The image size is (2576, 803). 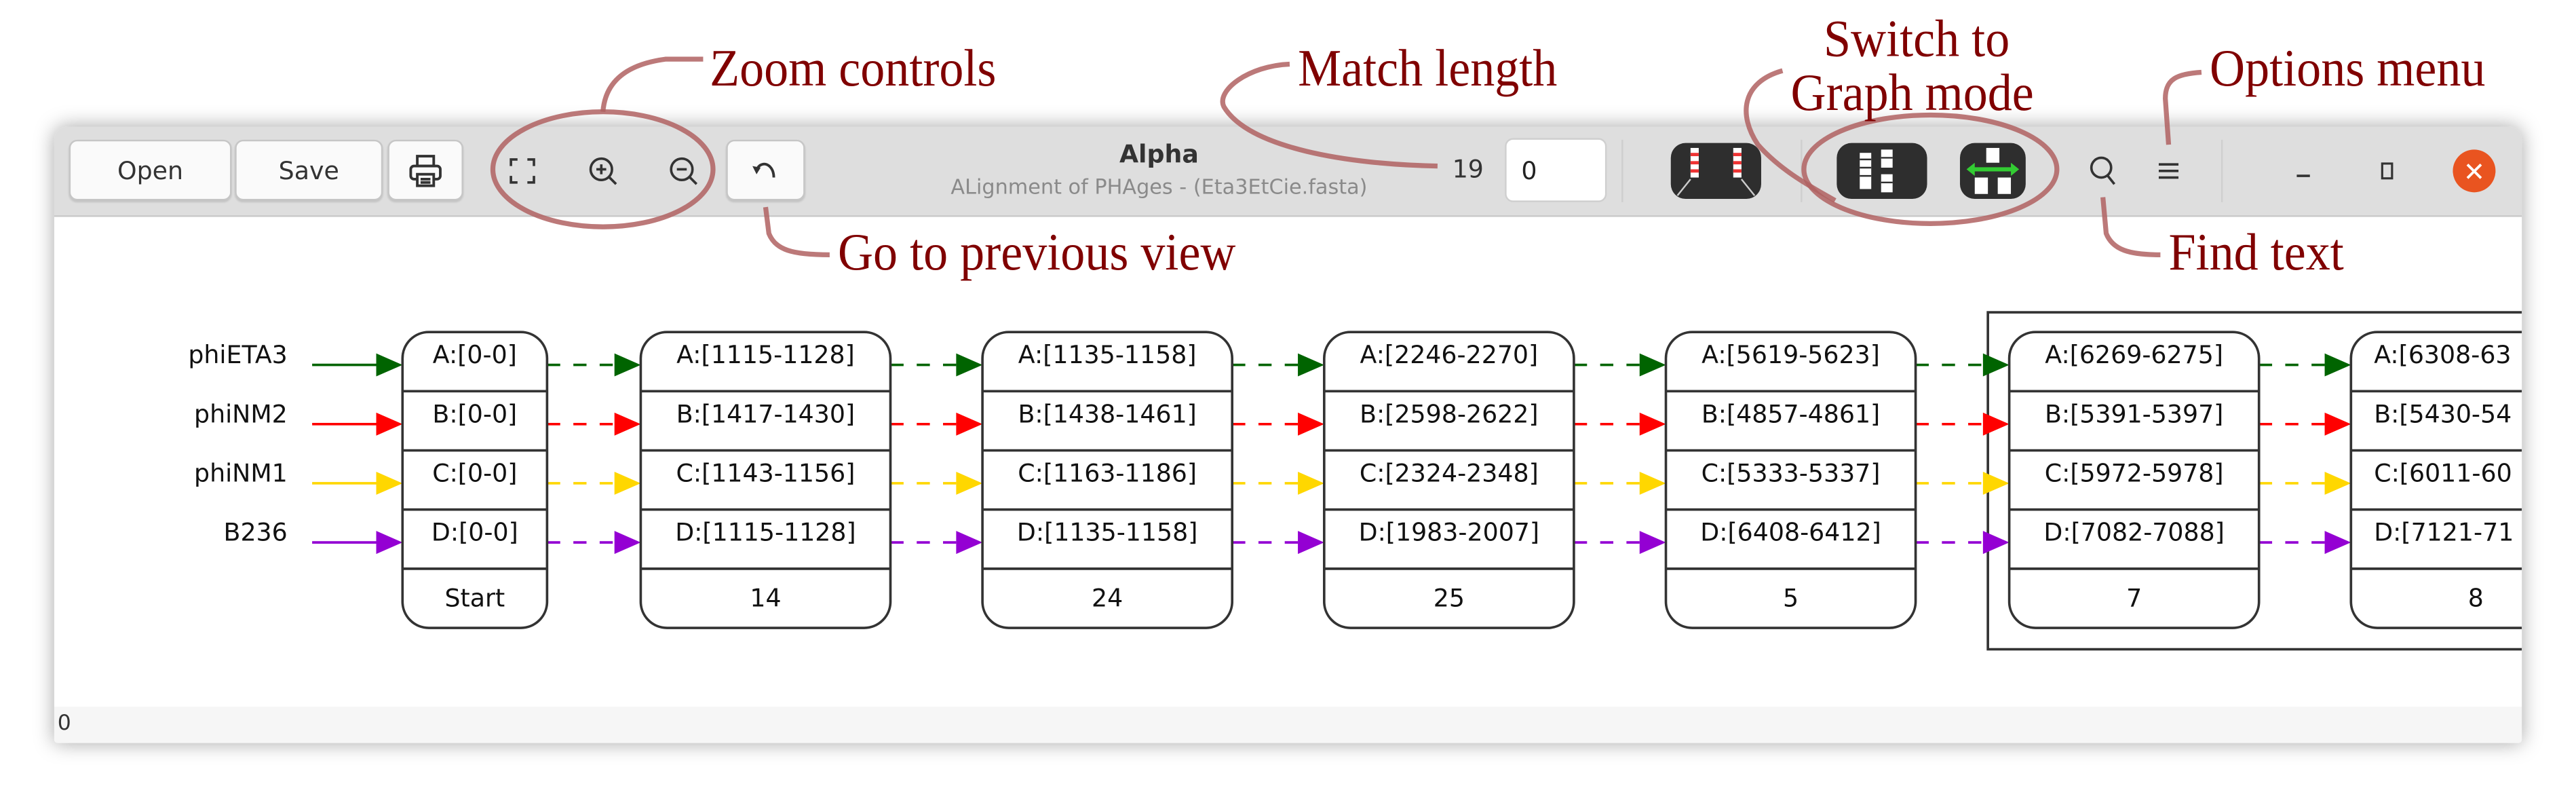 I want to click on find-text-button, so click(x=2103, y=170).